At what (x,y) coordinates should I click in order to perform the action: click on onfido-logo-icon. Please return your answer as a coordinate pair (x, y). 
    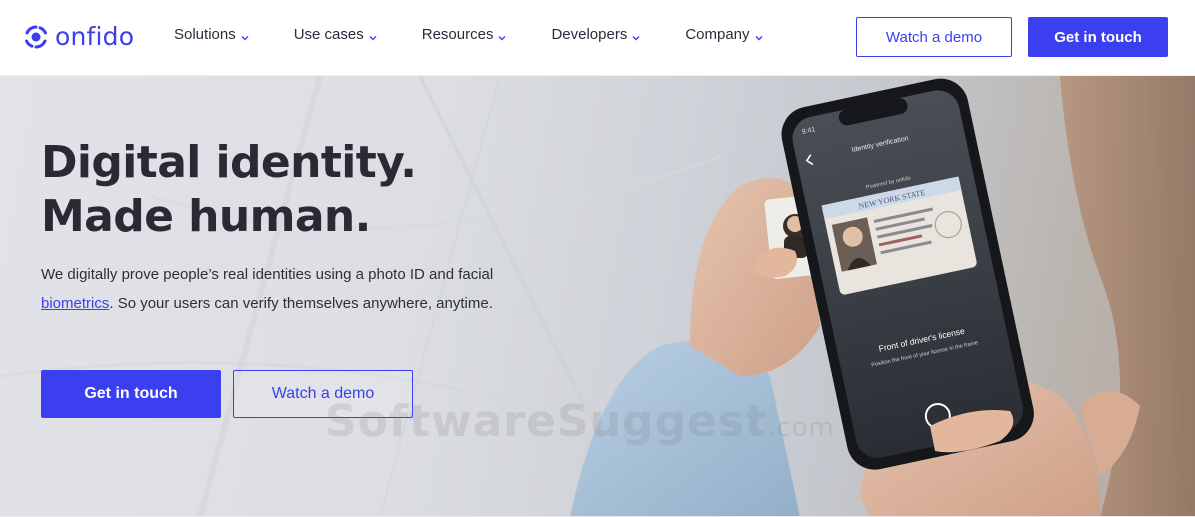
    Looking at the image, I should click on (36, 37).